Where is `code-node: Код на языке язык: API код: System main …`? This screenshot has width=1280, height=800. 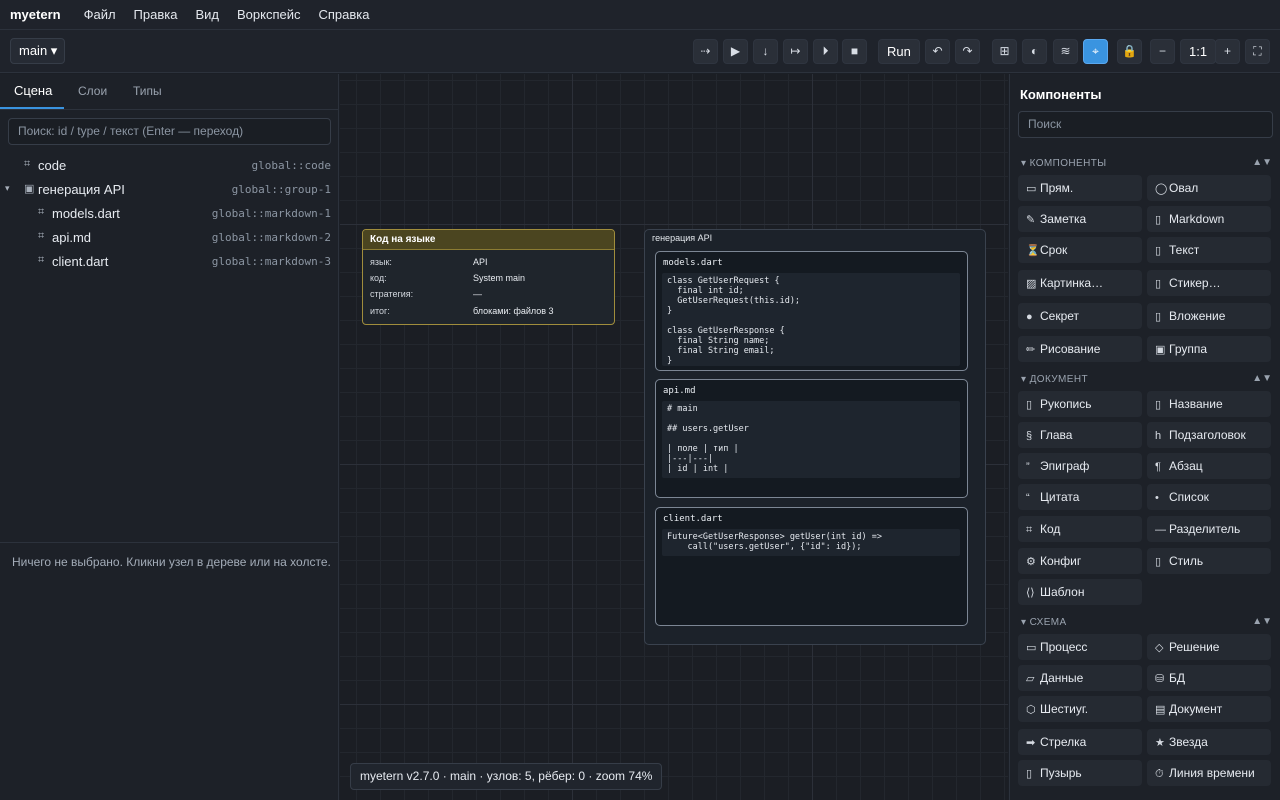
code-node: Код на языке язык: API код: System main … is located at coordinates (488, 277).